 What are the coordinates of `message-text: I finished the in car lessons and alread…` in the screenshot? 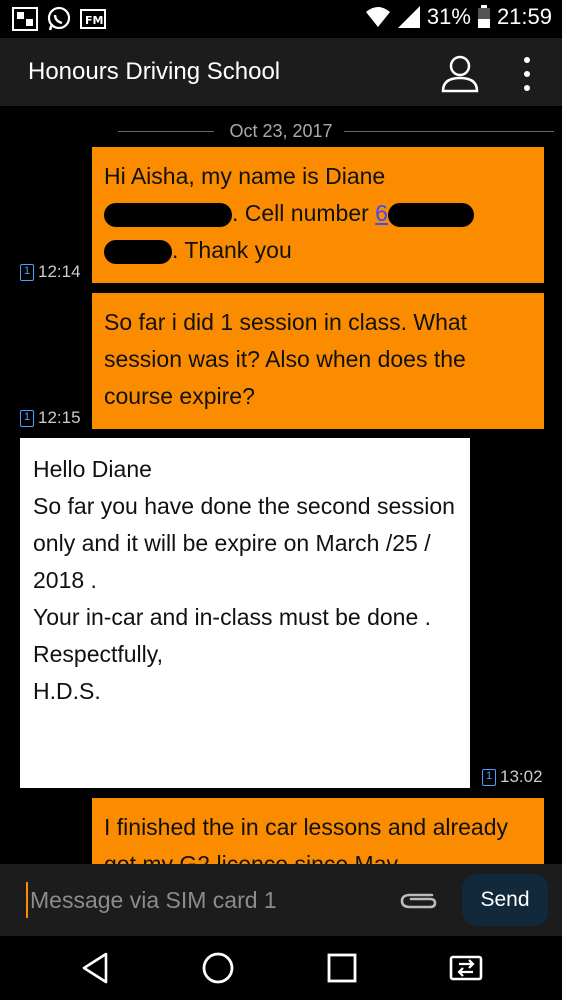 It's located at (306, 839).